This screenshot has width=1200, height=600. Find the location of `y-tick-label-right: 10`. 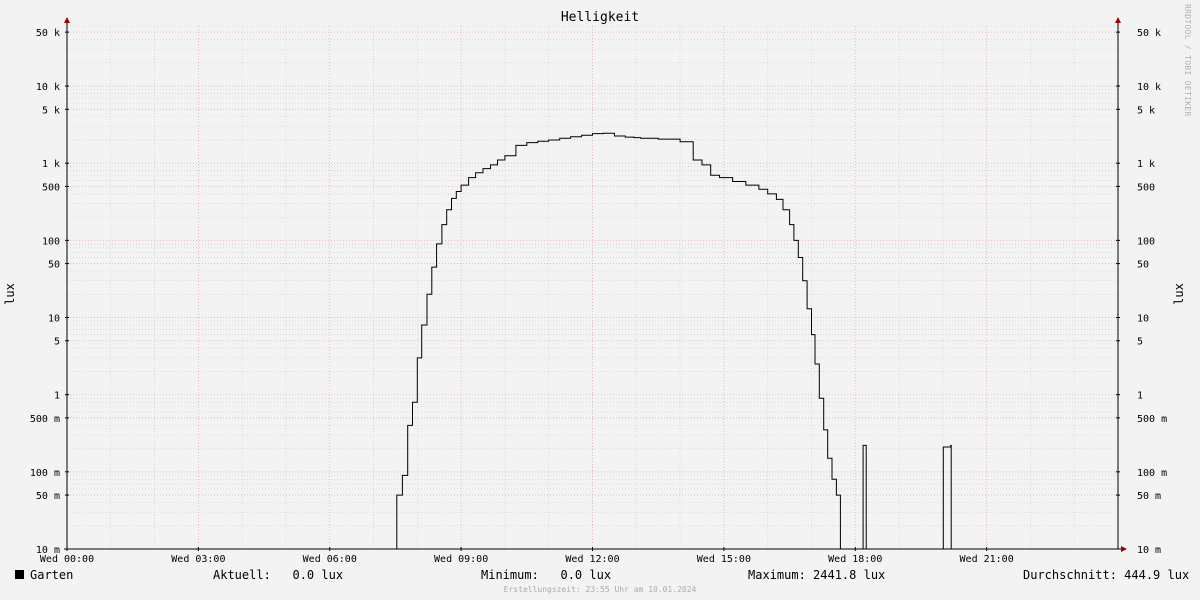

y-tick-label-right: 10 is located at coordinates (1143, 319).